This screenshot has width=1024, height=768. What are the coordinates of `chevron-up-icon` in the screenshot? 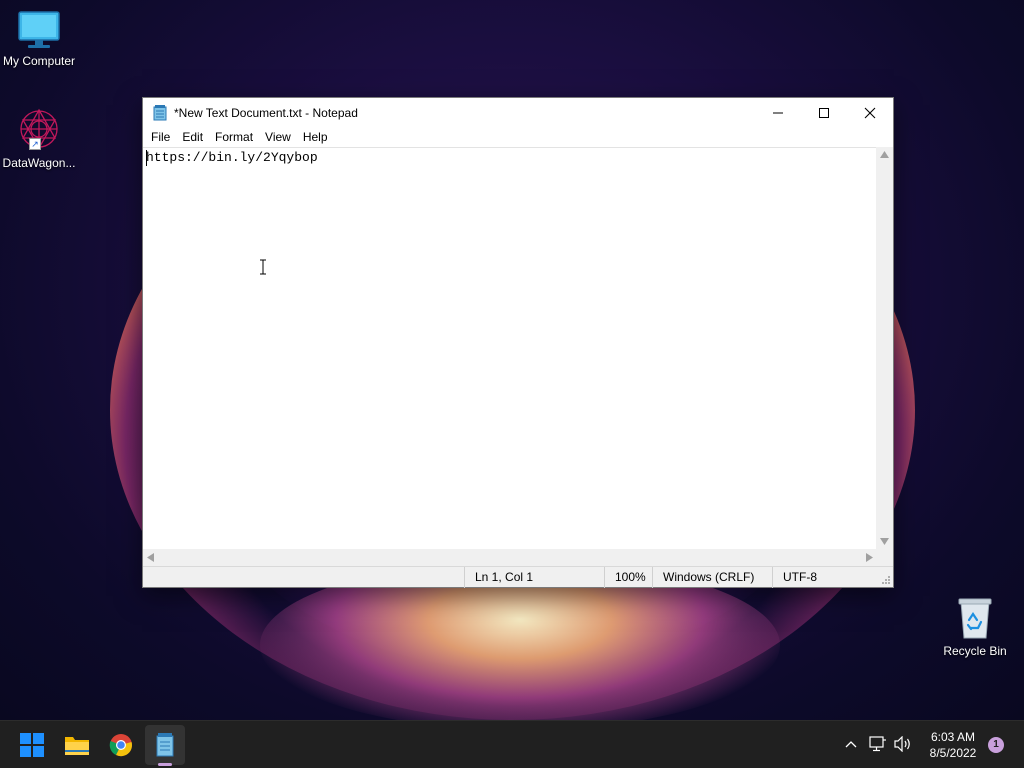 It's located at (851, 744).